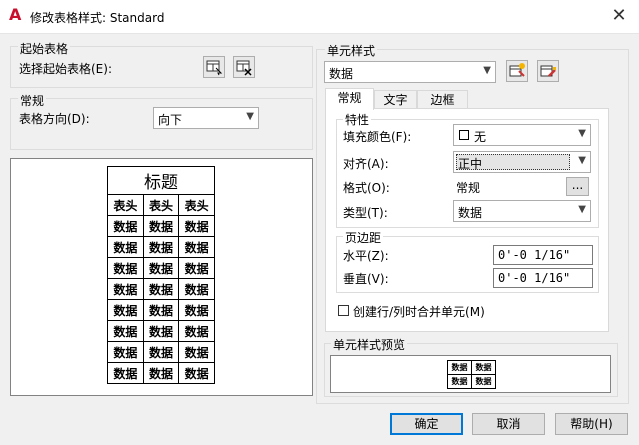 The height and width of the screenshot is (445, 639). I want to click on cell-style-select: 数据 ▼, so click(410, 72).